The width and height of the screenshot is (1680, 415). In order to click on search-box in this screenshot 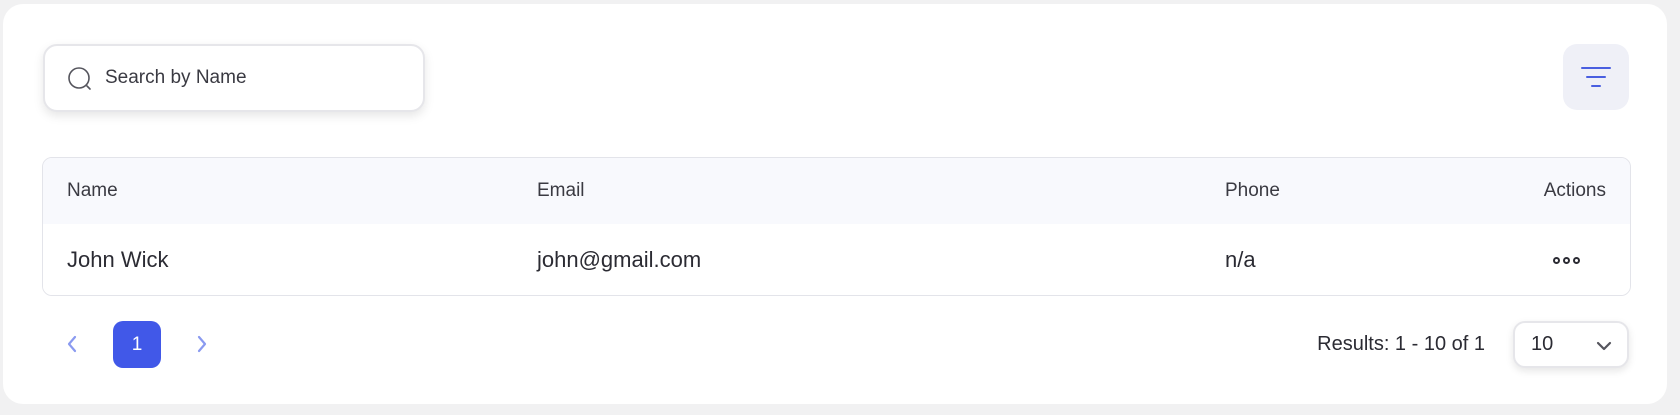, I will do `click(234, 78)`.